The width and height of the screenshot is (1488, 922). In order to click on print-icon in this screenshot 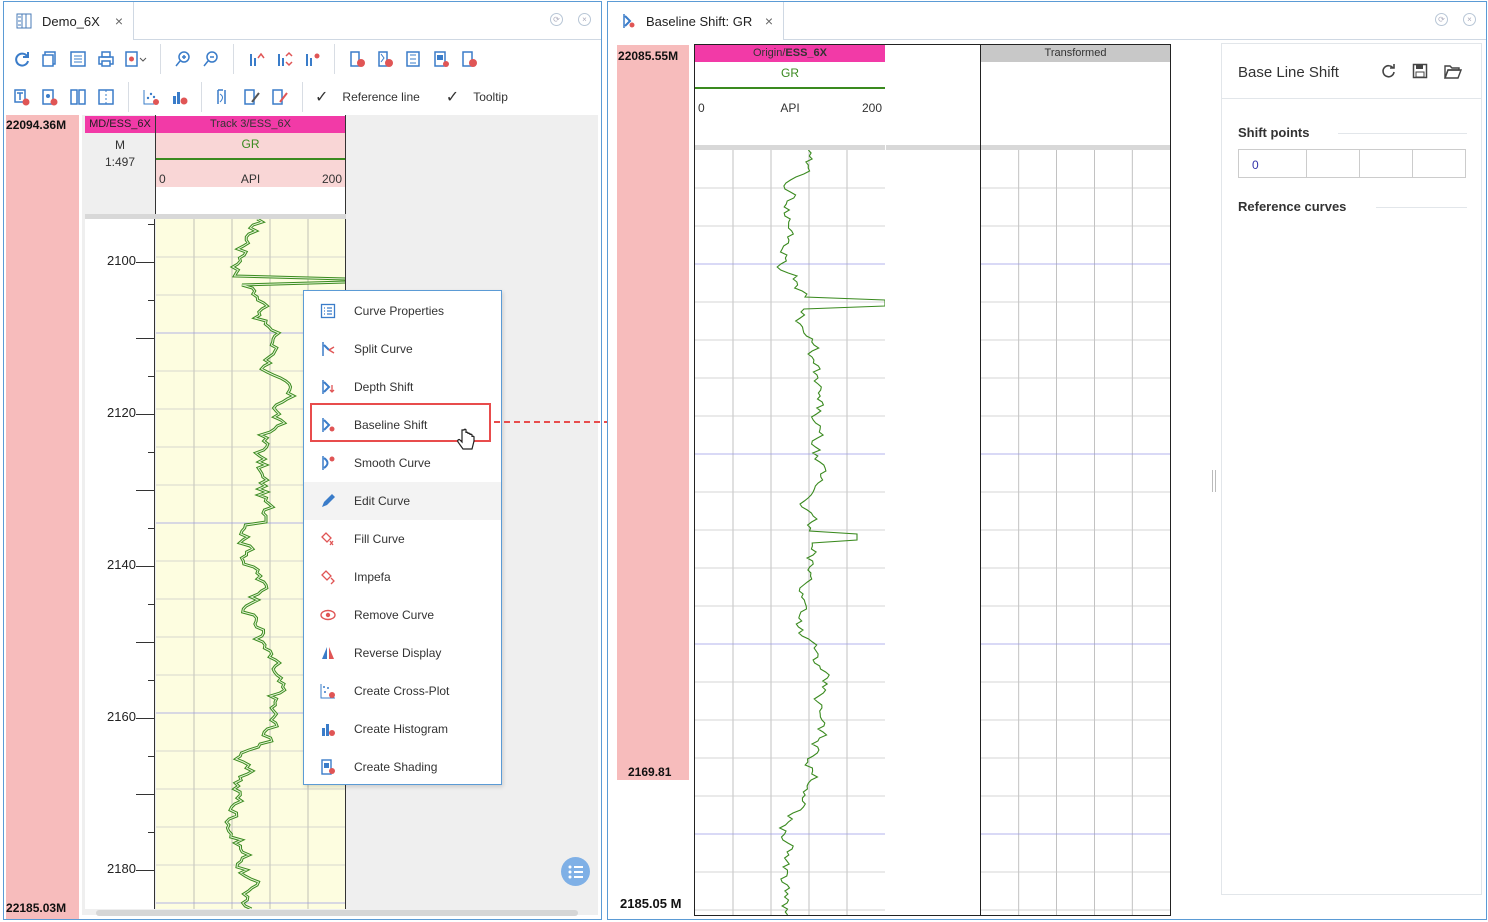, I will do `click(106, 59)`.